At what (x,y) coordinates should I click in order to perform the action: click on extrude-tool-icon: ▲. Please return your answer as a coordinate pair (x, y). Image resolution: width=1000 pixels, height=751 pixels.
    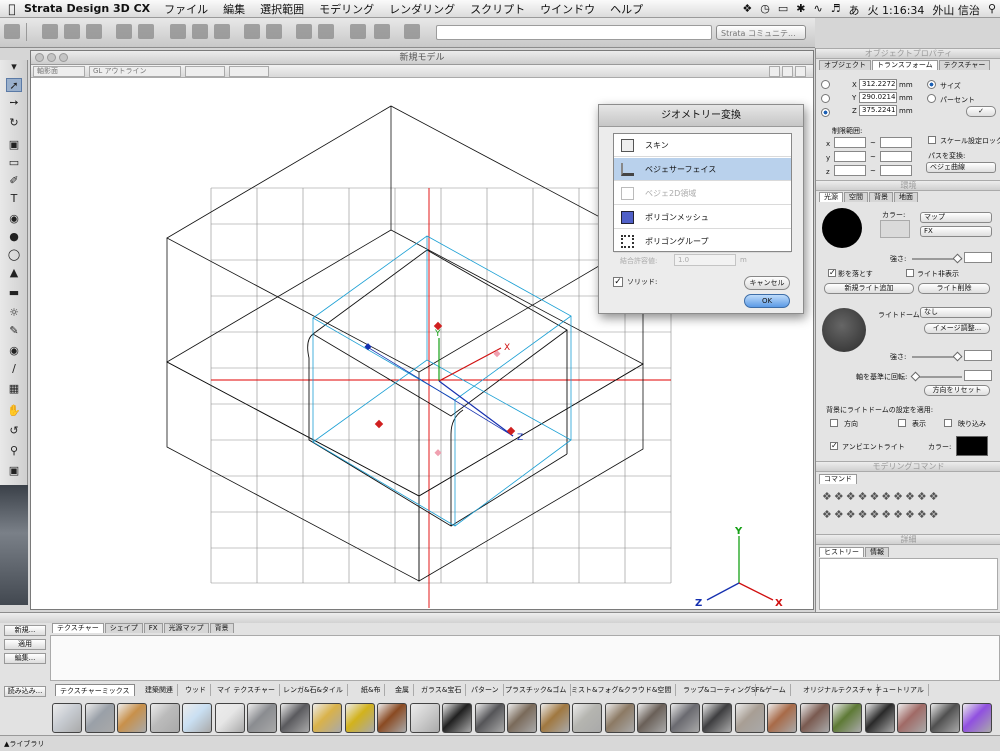
    Looking at the image, I should click on (14, 273).